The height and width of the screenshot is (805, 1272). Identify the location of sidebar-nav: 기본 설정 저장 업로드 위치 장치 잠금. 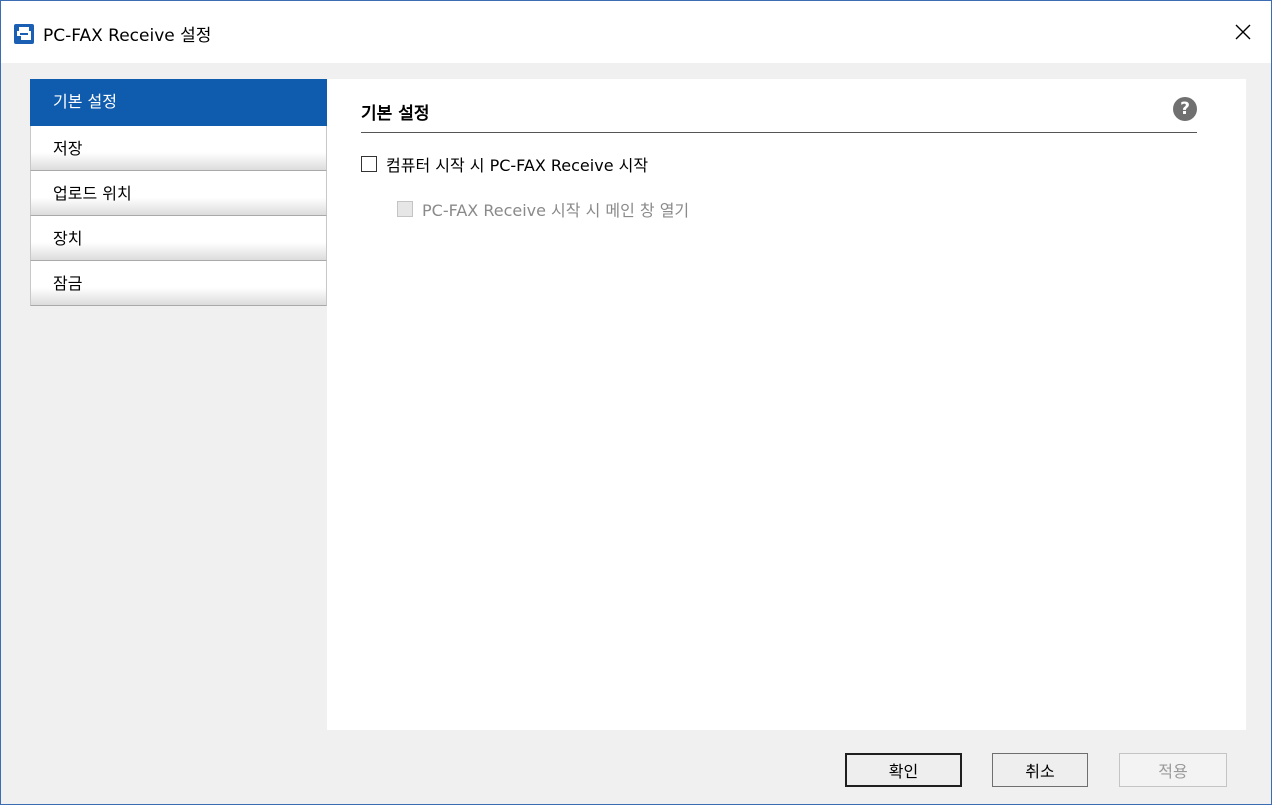
(178, 192).